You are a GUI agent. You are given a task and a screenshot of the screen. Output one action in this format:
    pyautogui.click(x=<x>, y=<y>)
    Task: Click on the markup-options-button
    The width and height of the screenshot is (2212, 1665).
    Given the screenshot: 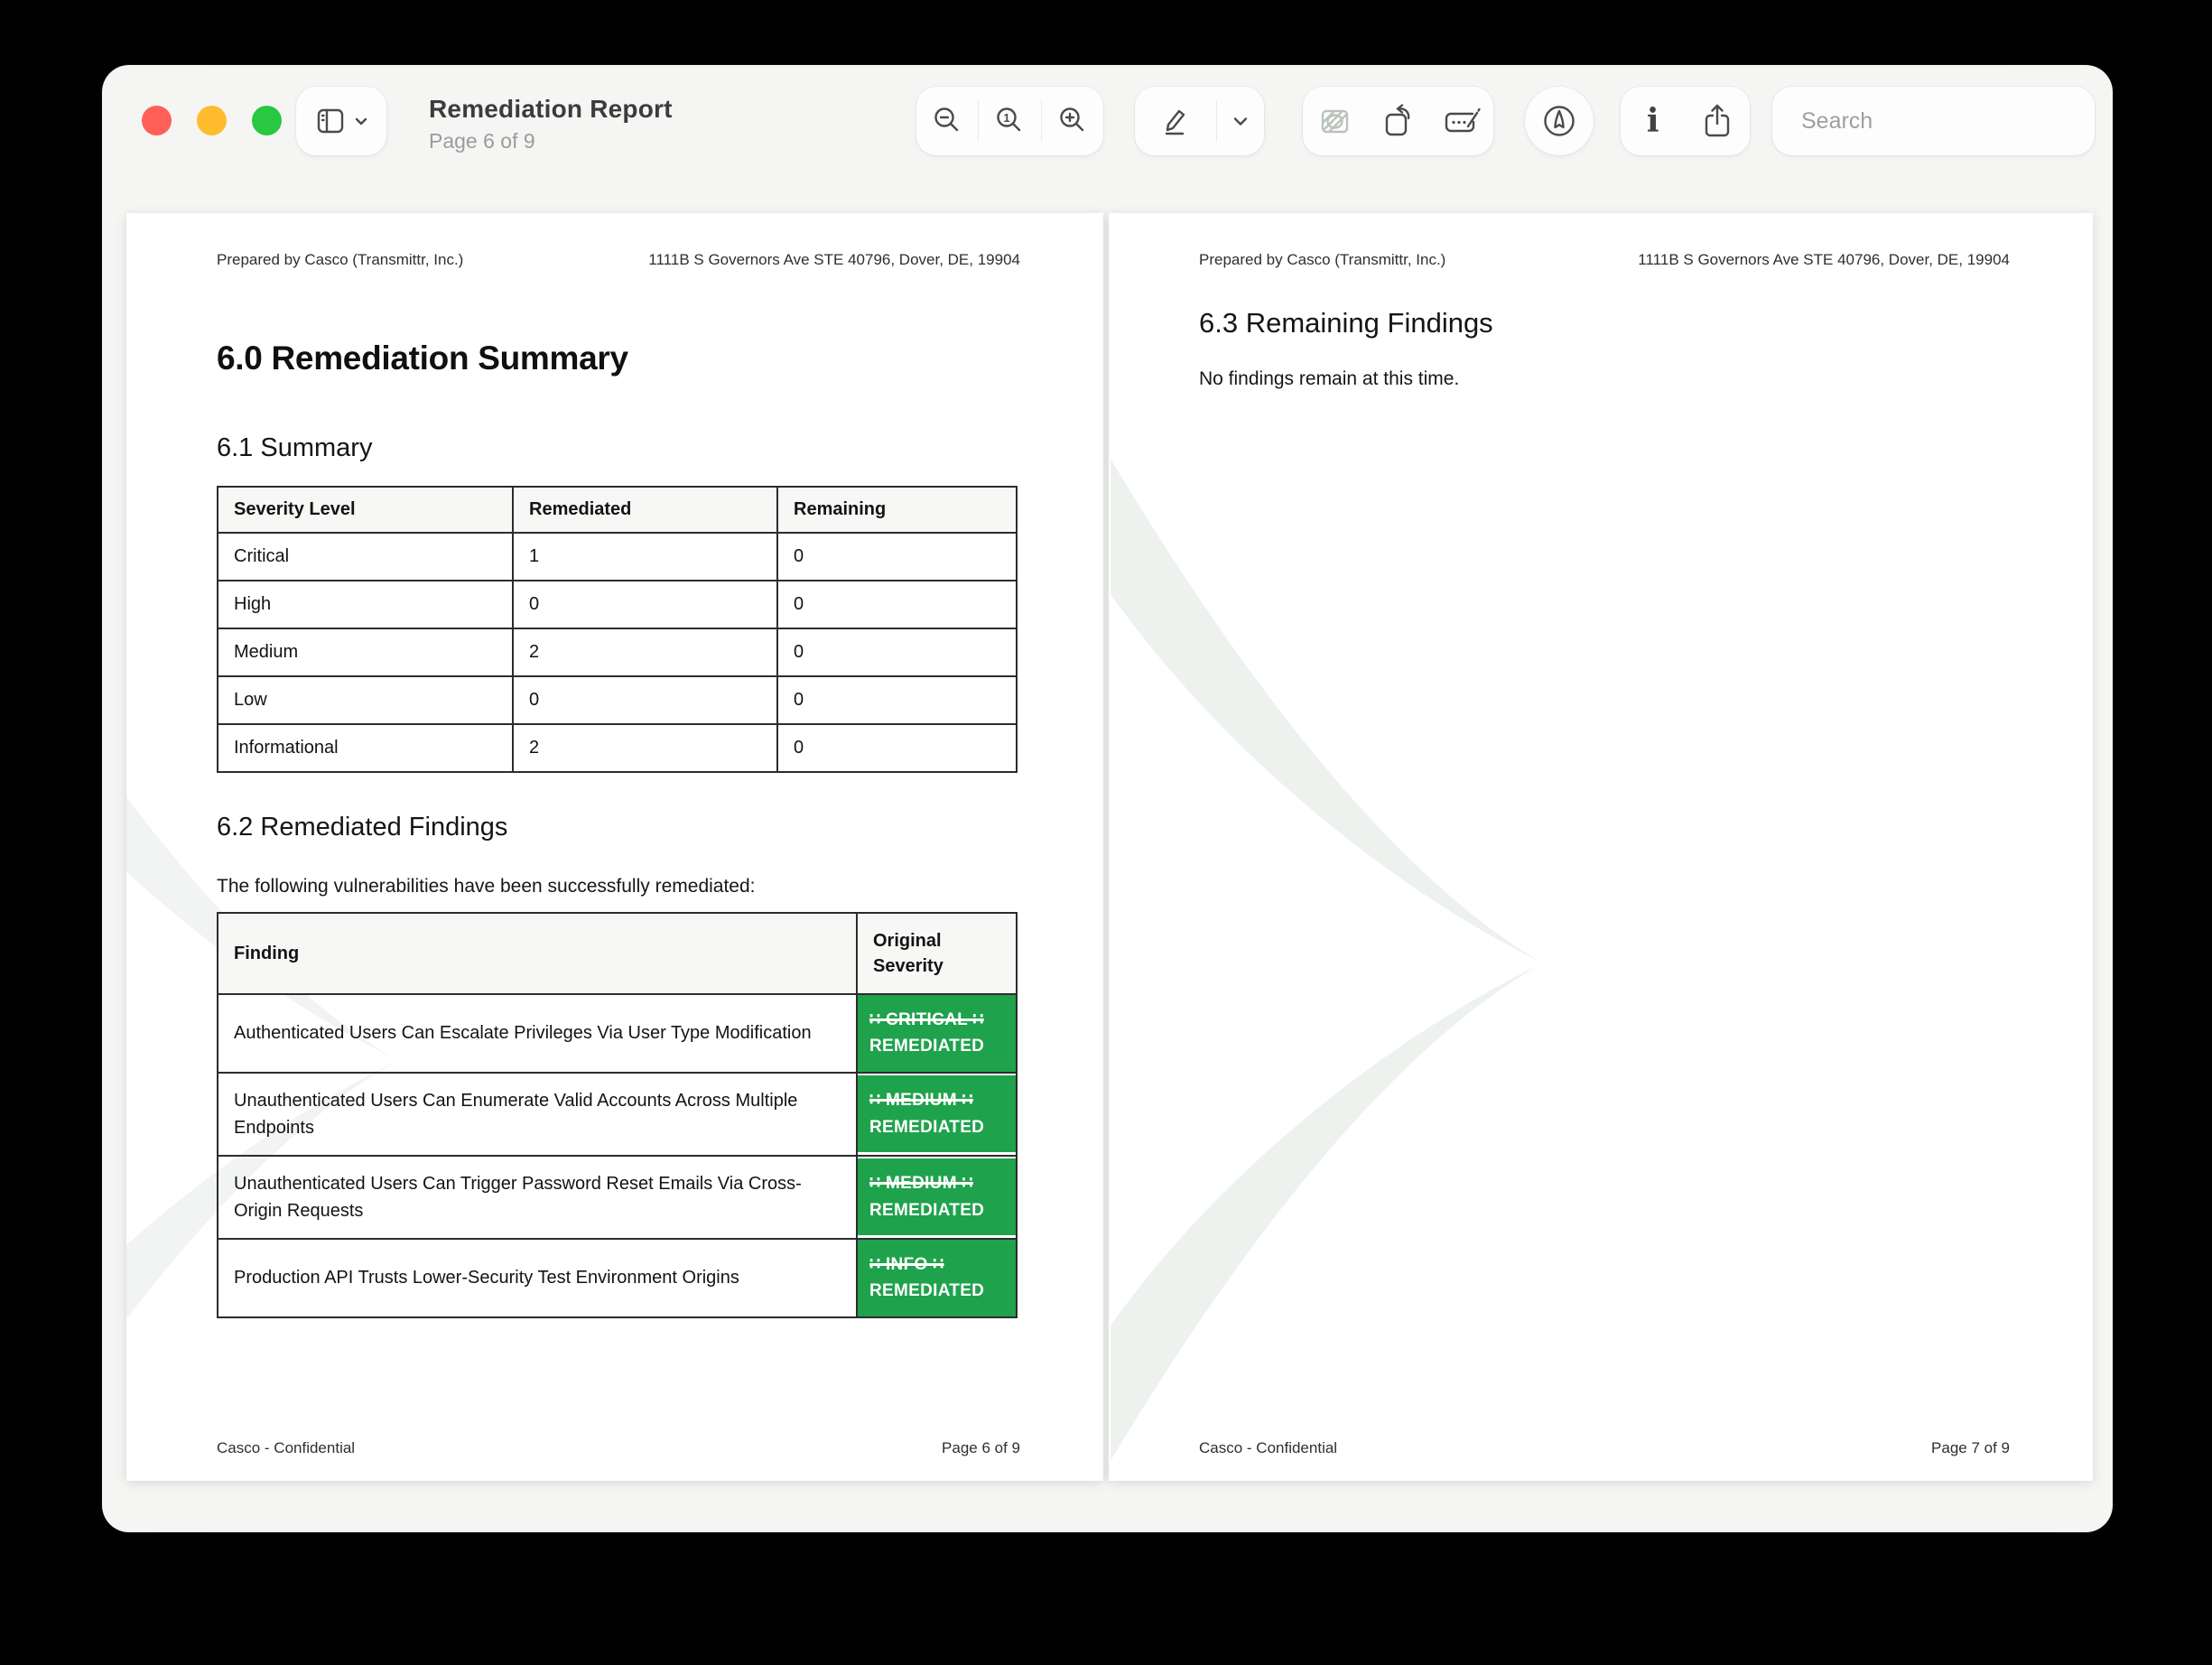 What is the action you would take?
    pyautogui.click(x=1240, y=121)
    